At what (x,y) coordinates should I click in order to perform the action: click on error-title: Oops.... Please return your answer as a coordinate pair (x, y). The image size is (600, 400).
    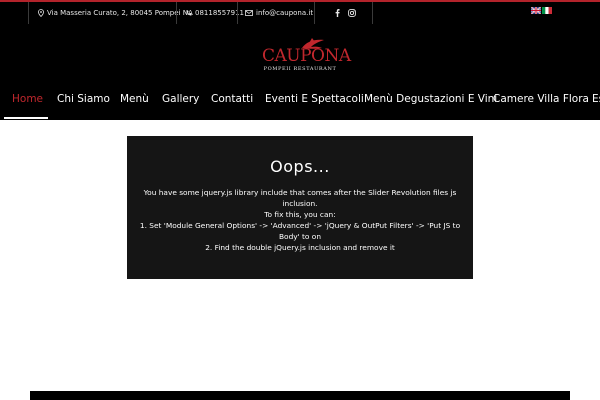
    Looking at the image, I should click on (300, 166).